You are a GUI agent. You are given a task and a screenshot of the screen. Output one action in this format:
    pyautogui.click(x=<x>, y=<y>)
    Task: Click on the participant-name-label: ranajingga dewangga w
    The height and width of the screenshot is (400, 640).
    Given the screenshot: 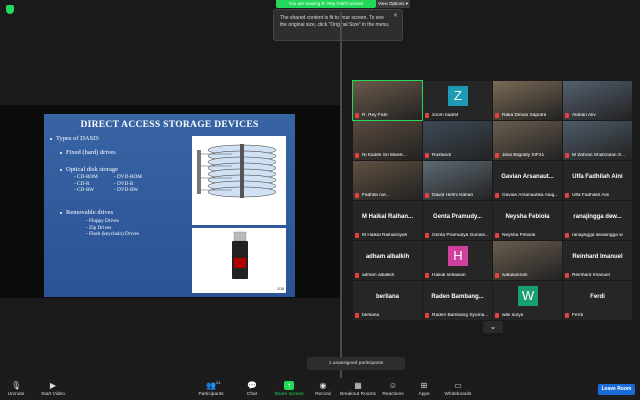 What is the action you would take?
    pyautogui.click(x=597, y=235)
    